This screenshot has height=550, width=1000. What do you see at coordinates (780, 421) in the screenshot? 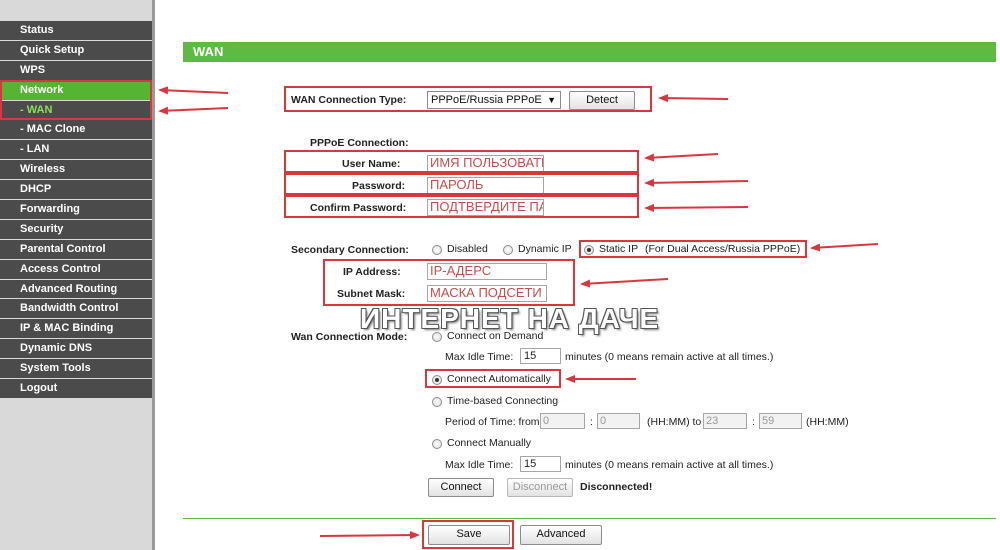
I see `to-minute-input: 59` at bounding box center [780, 421].